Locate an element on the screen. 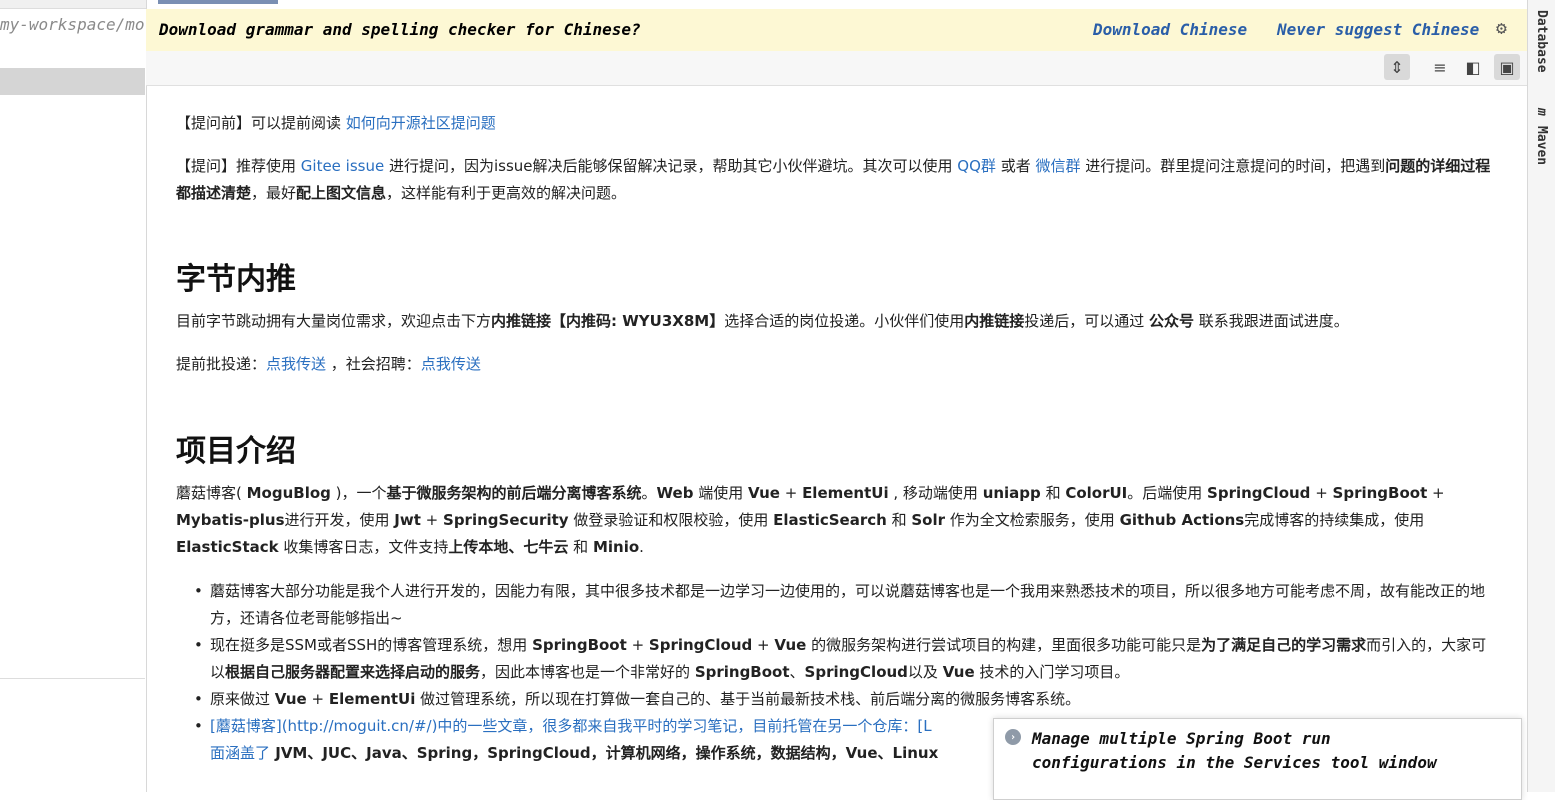 Image resolution: width=1555 pixels, height=800 pixels. heading-project-intro: 项目介绍 is located at coordinates (236, 451).